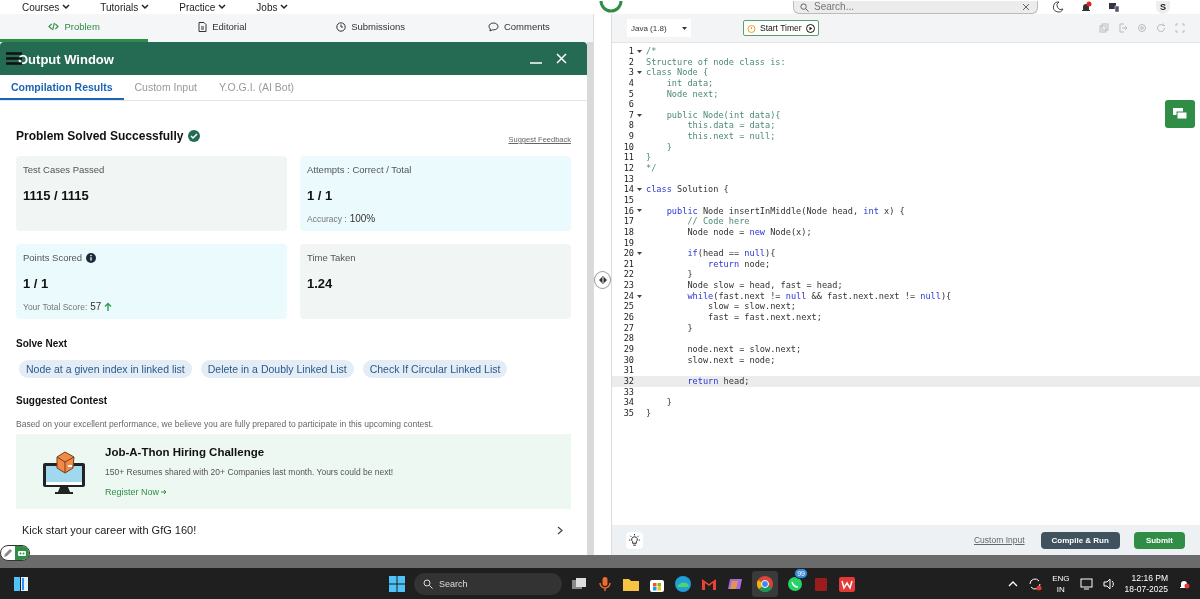 The width and height of the screenshot is (1200, 599). Describe the element at coordinates (744, 349) in the screenshot. I see `code-line: node.next = slow.next;` at that location.